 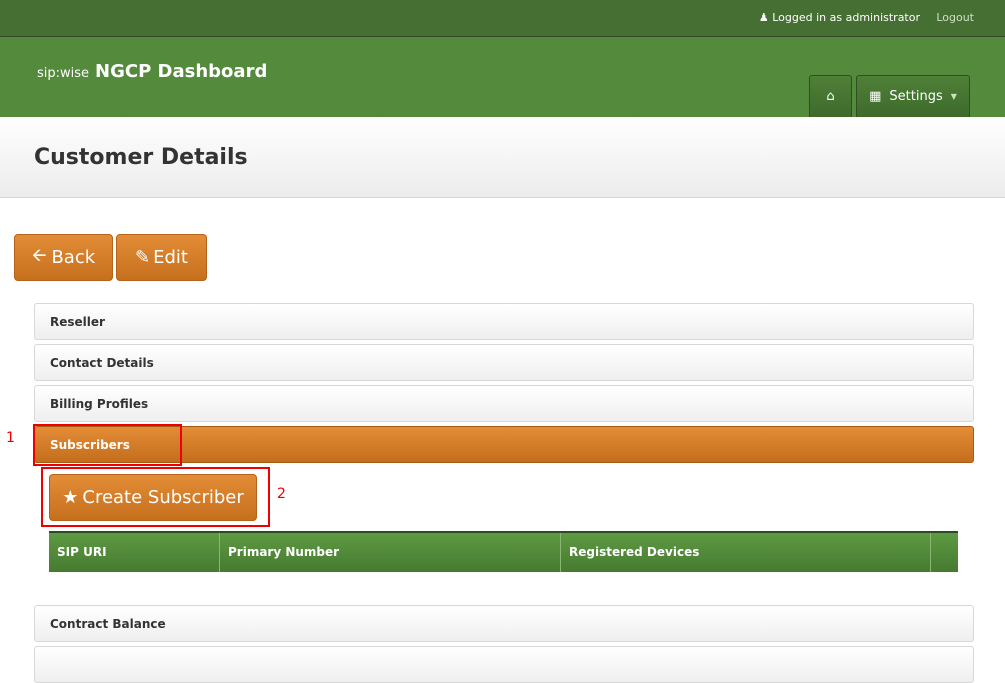 What do you see at coordinates (502, 18) in the screenshot?
I see `top-bar: ♟ Logged in as administrator Logout` at bounding box center [502, 18].